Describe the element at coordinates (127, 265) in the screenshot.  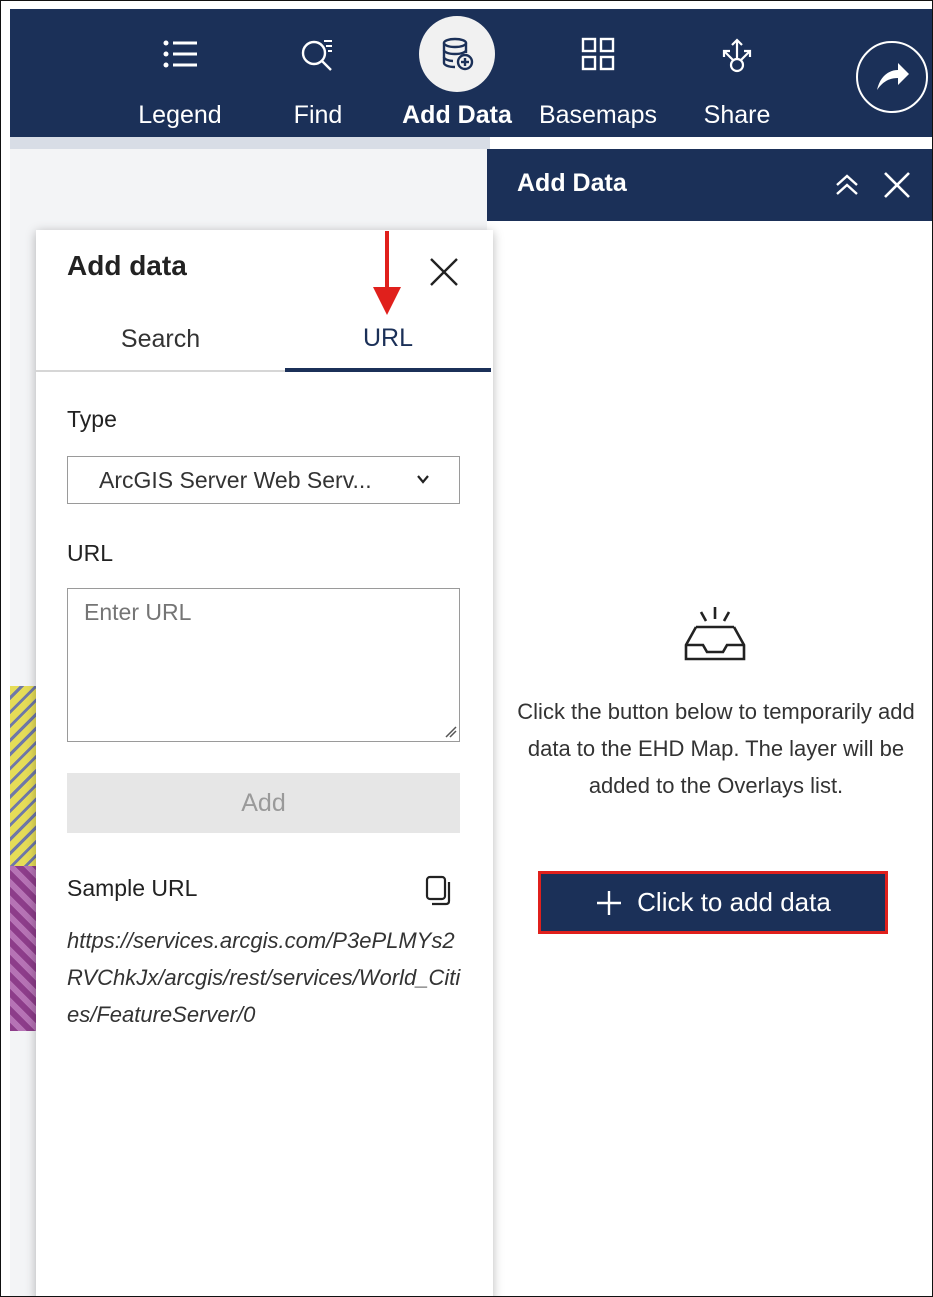
I see `dialog-title: Add data` at that location.